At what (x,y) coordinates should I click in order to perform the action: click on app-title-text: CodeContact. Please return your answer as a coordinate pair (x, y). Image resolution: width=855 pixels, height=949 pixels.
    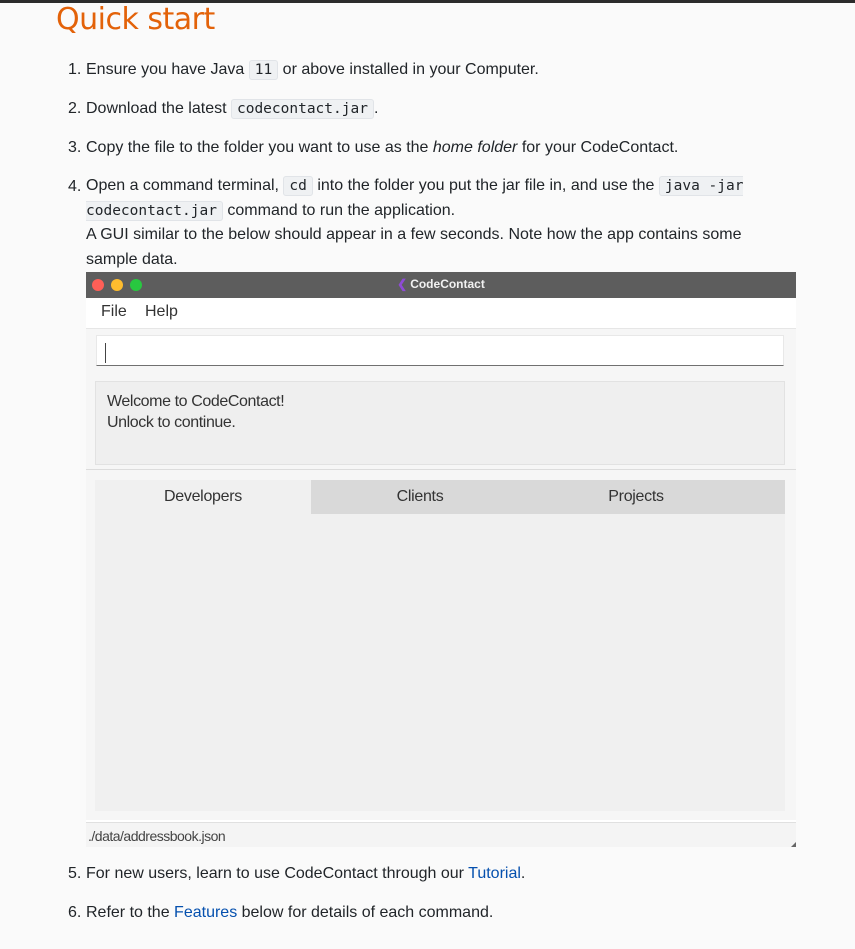
    Looking at the image, I should click on (447, 284).